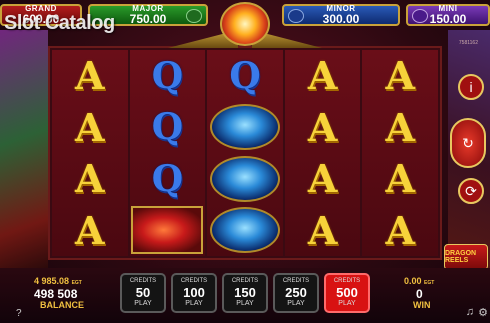 The width and height of the screenshot is (490, 323). Describe the element at coordinates (24, 150) in the screenshot. I see `left-dragon-art` at that location.